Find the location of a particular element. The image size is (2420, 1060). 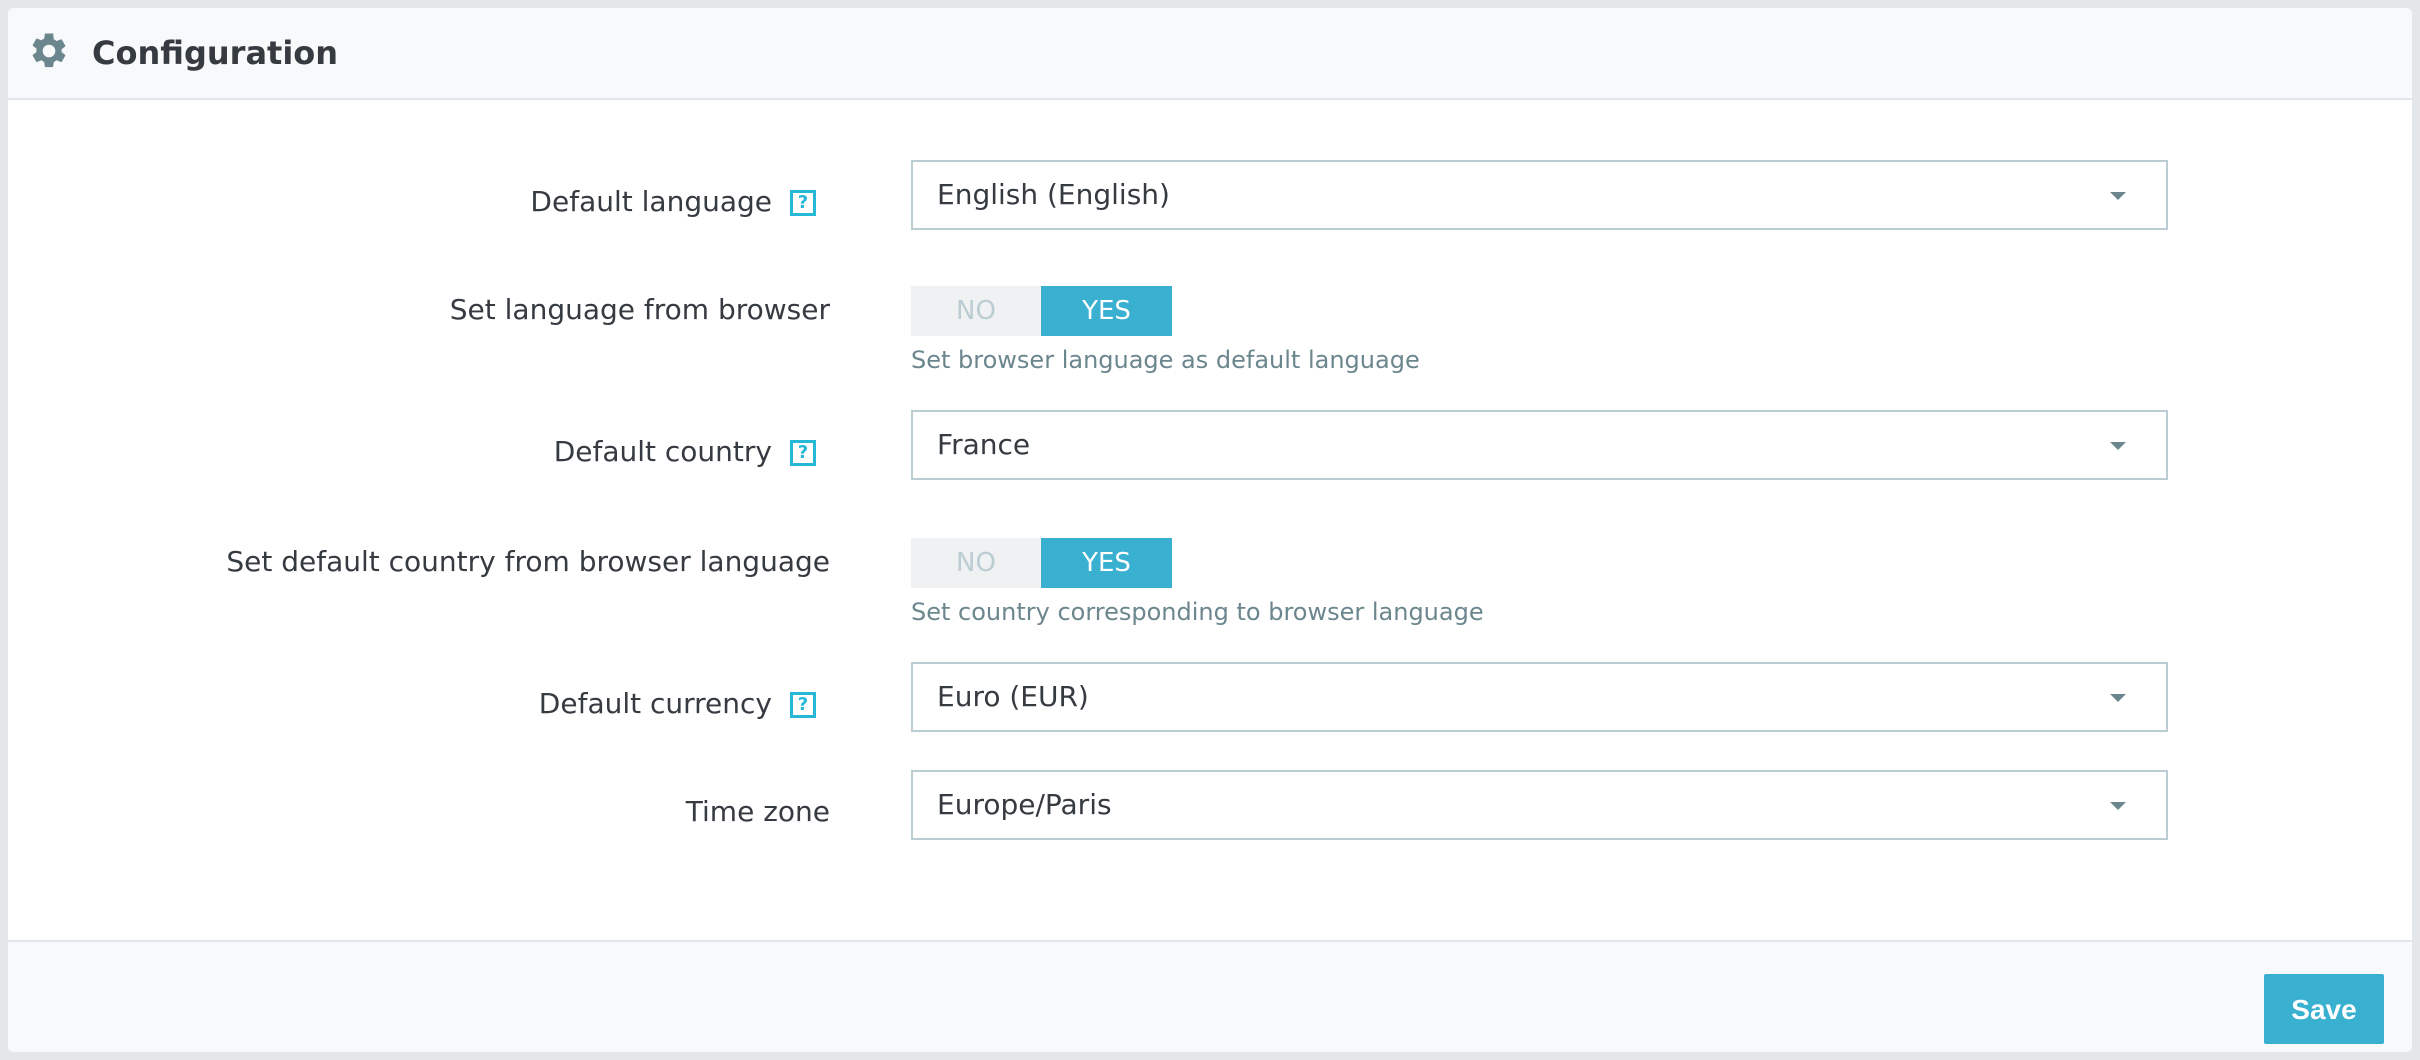

panel-header: Configuration is located at coordinates (1210, 54).